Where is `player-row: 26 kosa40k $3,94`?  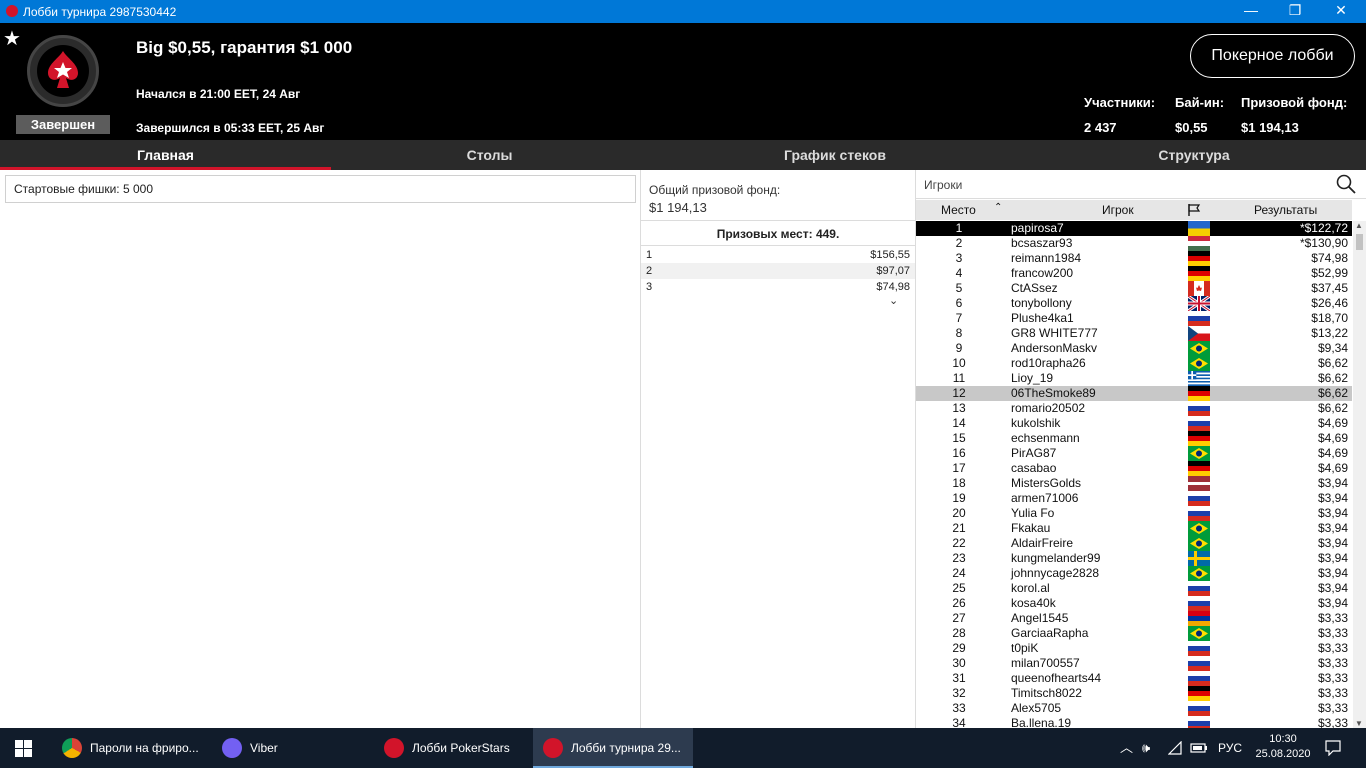 player-row: 26 kosa40k $3,94 is located at coordinates (1134, 603).